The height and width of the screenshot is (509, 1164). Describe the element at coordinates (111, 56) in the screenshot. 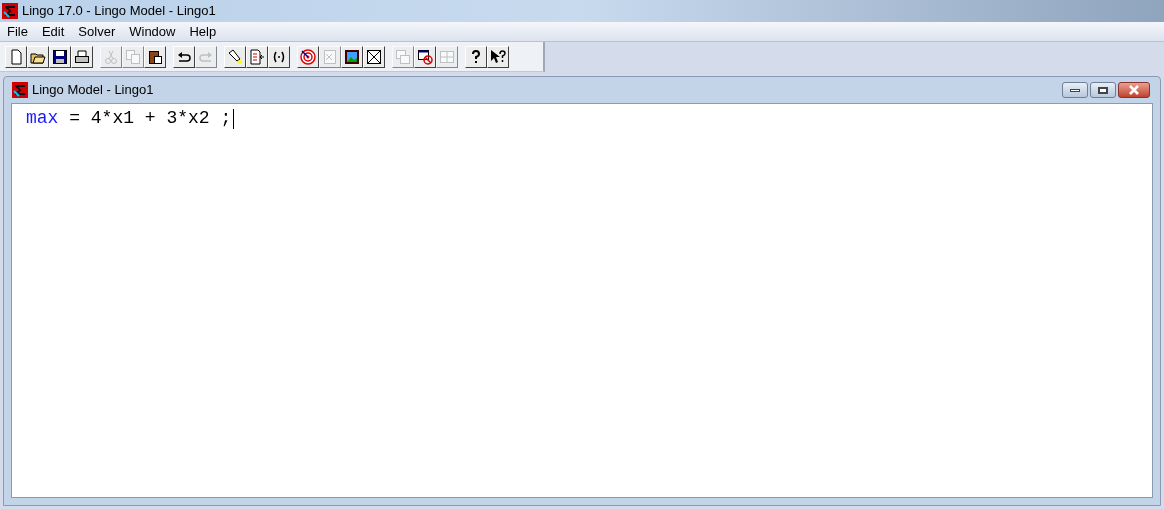

I see `scissors-icon` at that location.